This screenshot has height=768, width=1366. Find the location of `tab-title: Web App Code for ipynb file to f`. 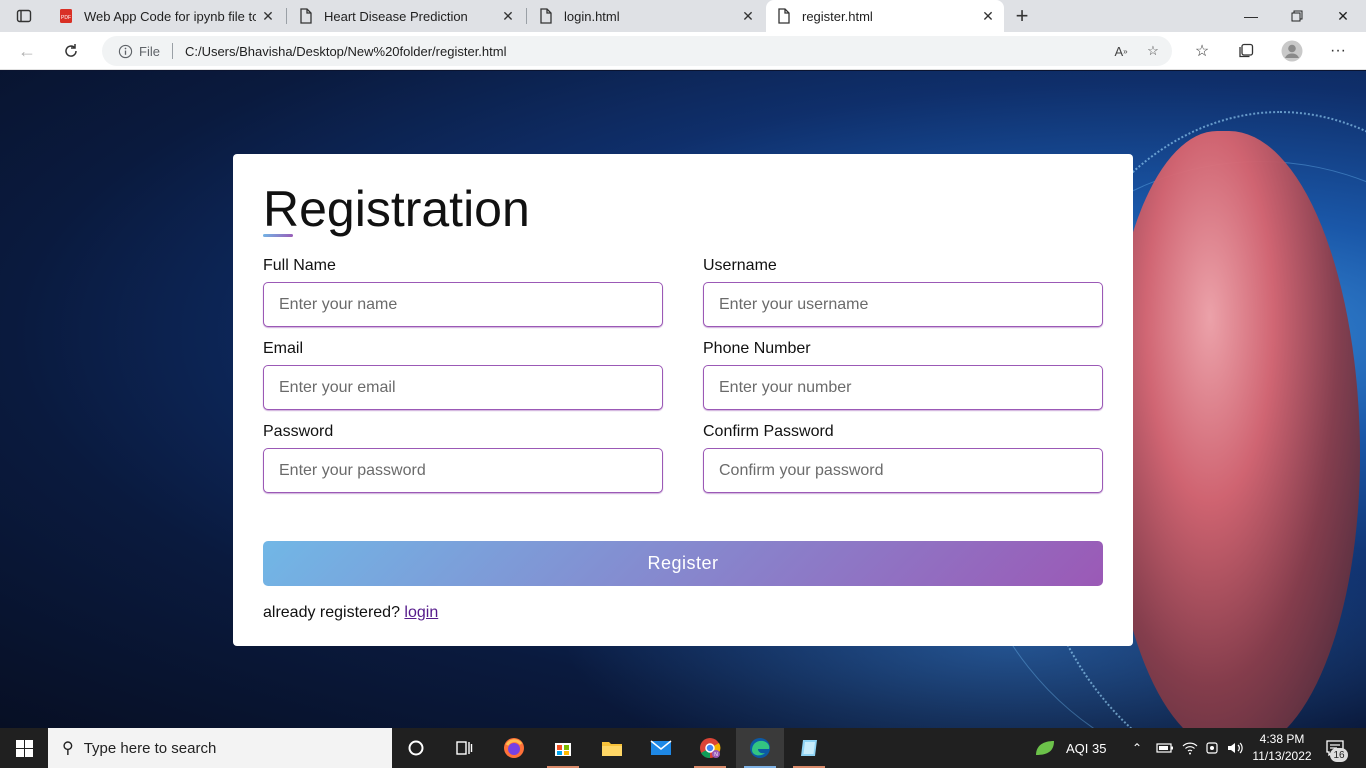

tab-title: Web App Code for ipynb file to f is located at coordinates (170, 16).